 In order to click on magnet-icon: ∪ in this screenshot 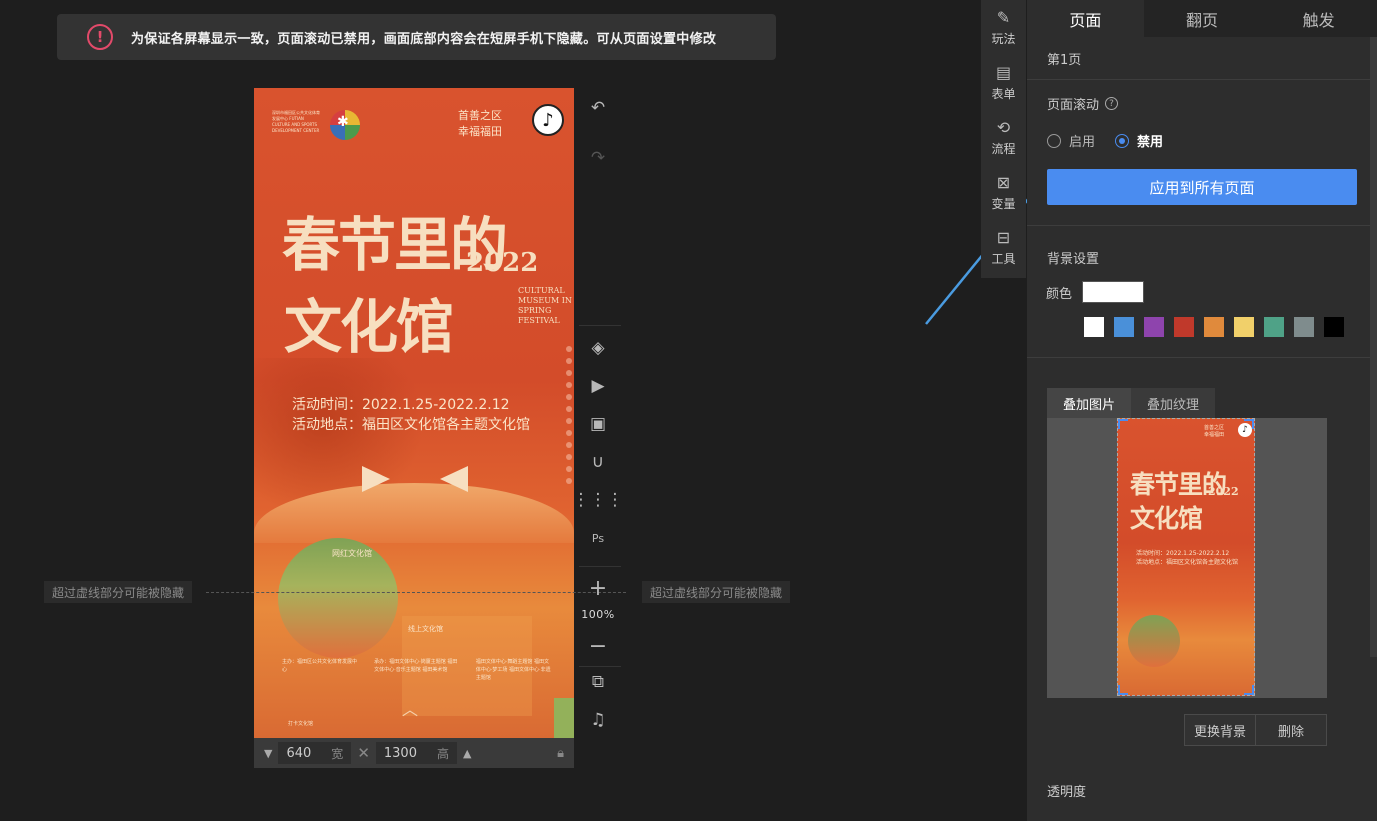, I will do `click(598, 462)`.